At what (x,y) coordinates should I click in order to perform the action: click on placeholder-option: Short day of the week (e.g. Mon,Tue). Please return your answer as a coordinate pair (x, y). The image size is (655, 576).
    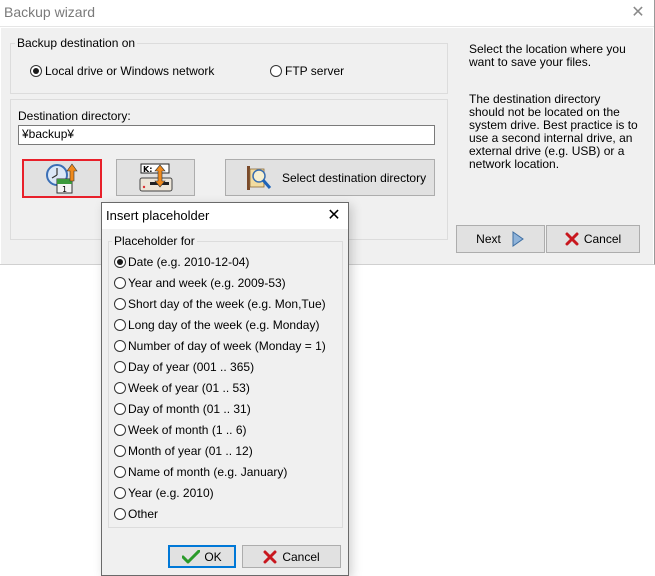
    Looking at the image, I should click on (220, 304).